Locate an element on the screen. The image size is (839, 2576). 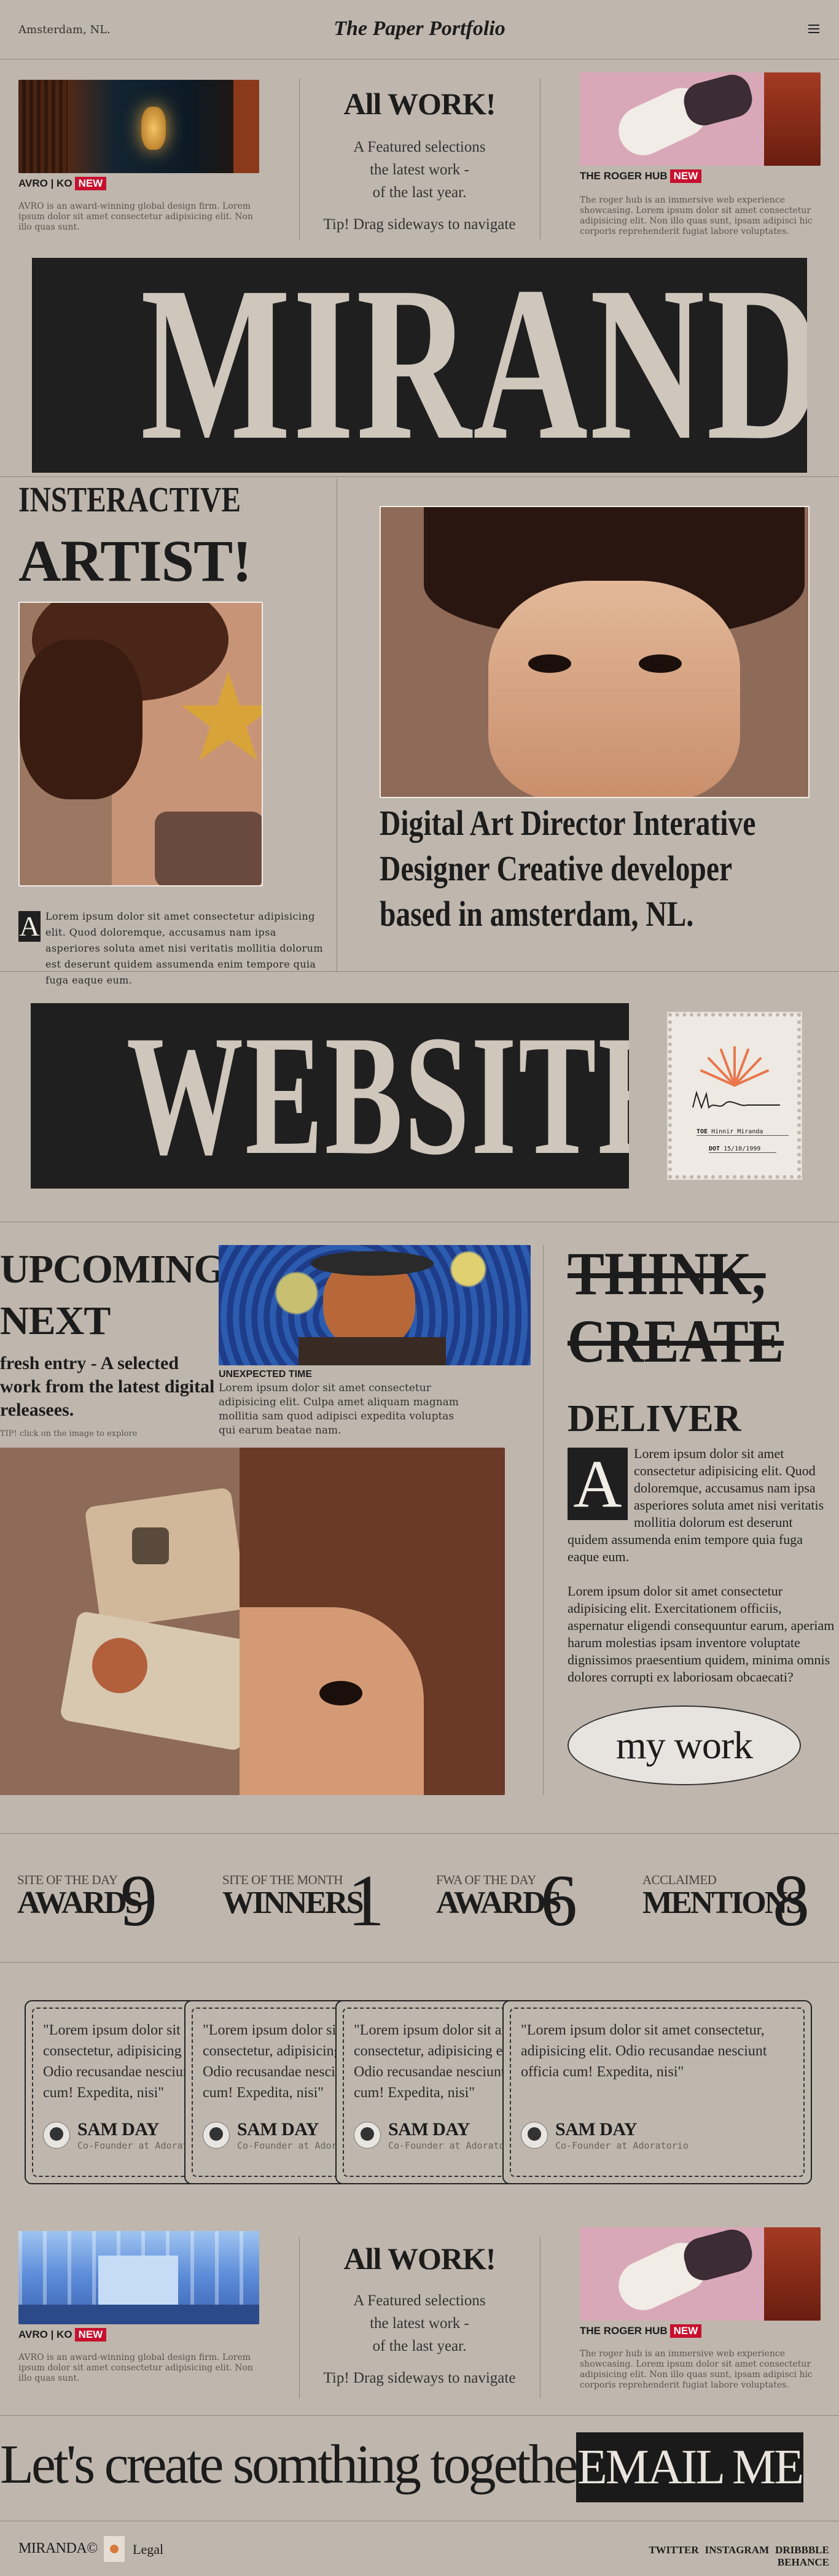
hero-name: MIRANDA is located at coordinates (473, 365).